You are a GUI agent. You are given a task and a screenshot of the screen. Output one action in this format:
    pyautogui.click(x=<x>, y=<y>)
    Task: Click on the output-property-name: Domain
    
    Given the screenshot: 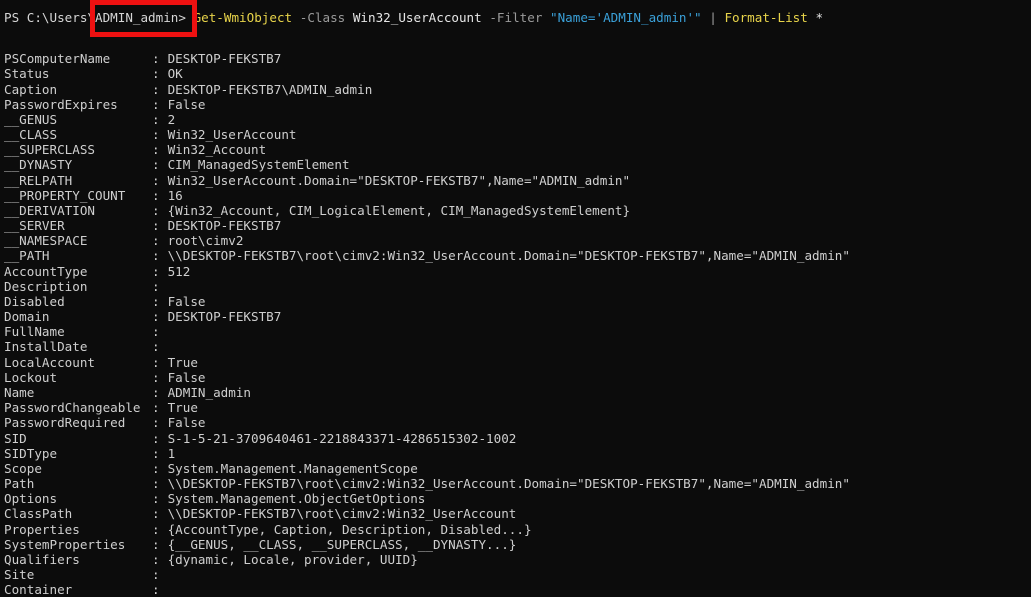 What is the action you would take?
    pyautogui.click(x=27, y=317)
    